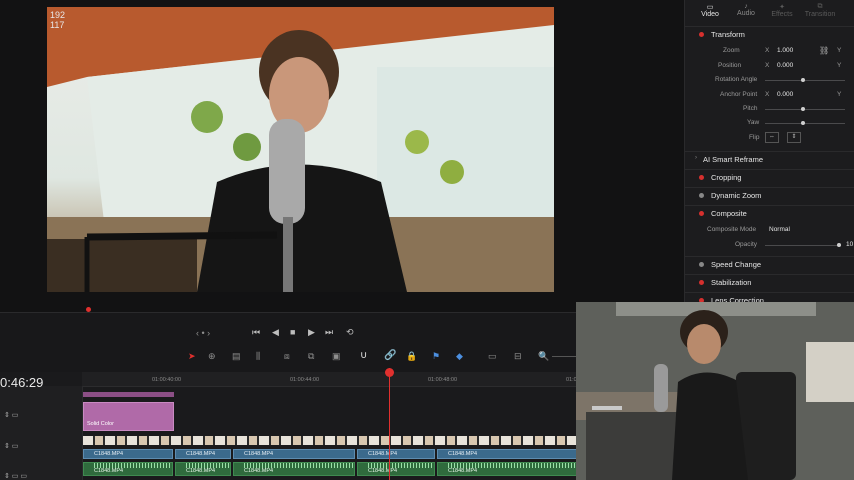 Image resolution: width=854 pixels, height=480 pixels. I want to click on playhead-handle, so click(389, 372).